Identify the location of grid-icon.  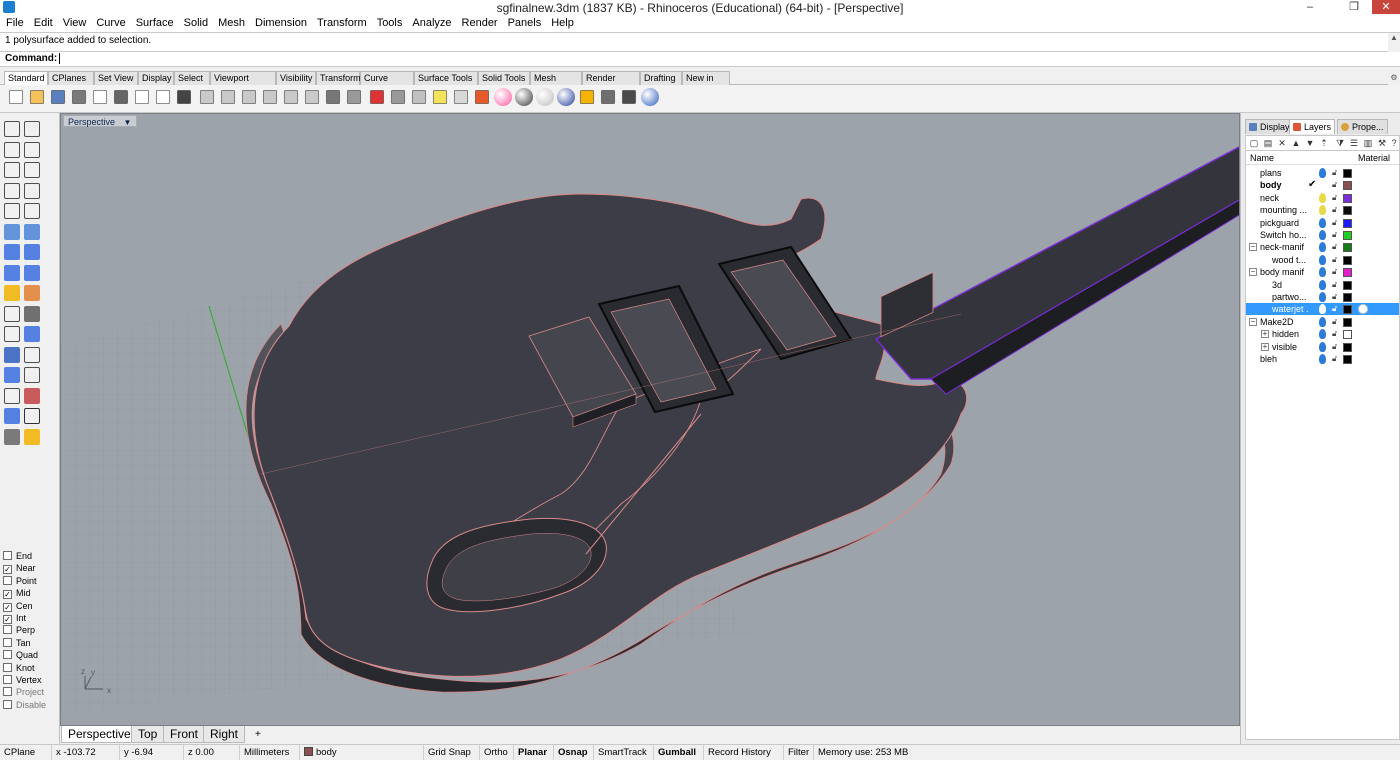
(629, 97).